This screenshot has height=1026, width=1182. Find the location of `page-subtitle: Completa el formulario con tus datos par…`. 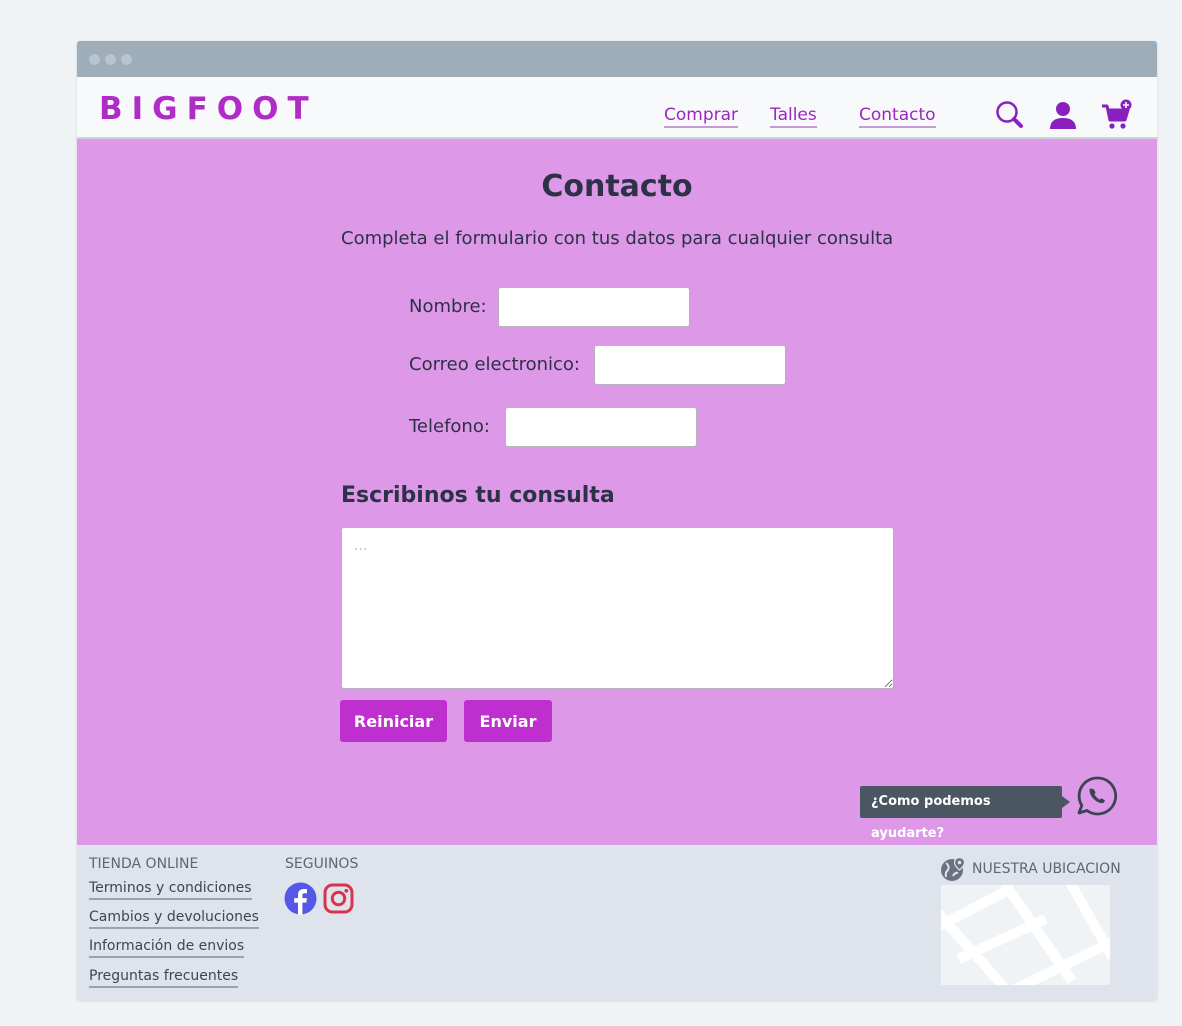

page-subtitle: Completa el formulario con tus datos par… is located at coordinates (617, 238).